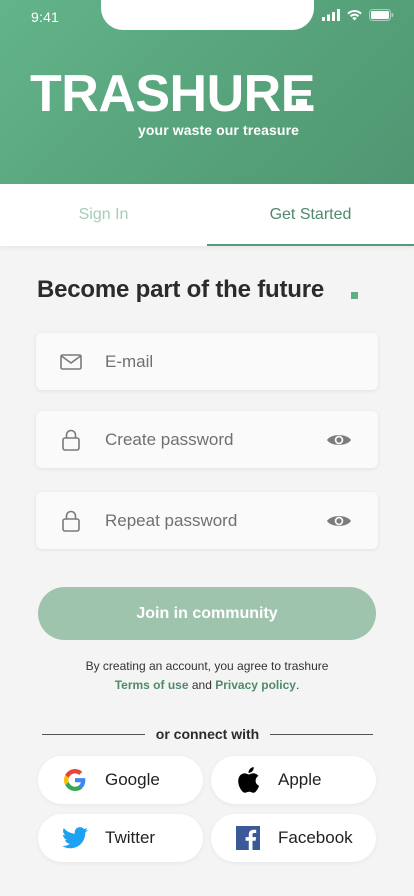  Describe the element at coordinates (93, 734) in the screenshot. I see `divider-line-left` at that location.